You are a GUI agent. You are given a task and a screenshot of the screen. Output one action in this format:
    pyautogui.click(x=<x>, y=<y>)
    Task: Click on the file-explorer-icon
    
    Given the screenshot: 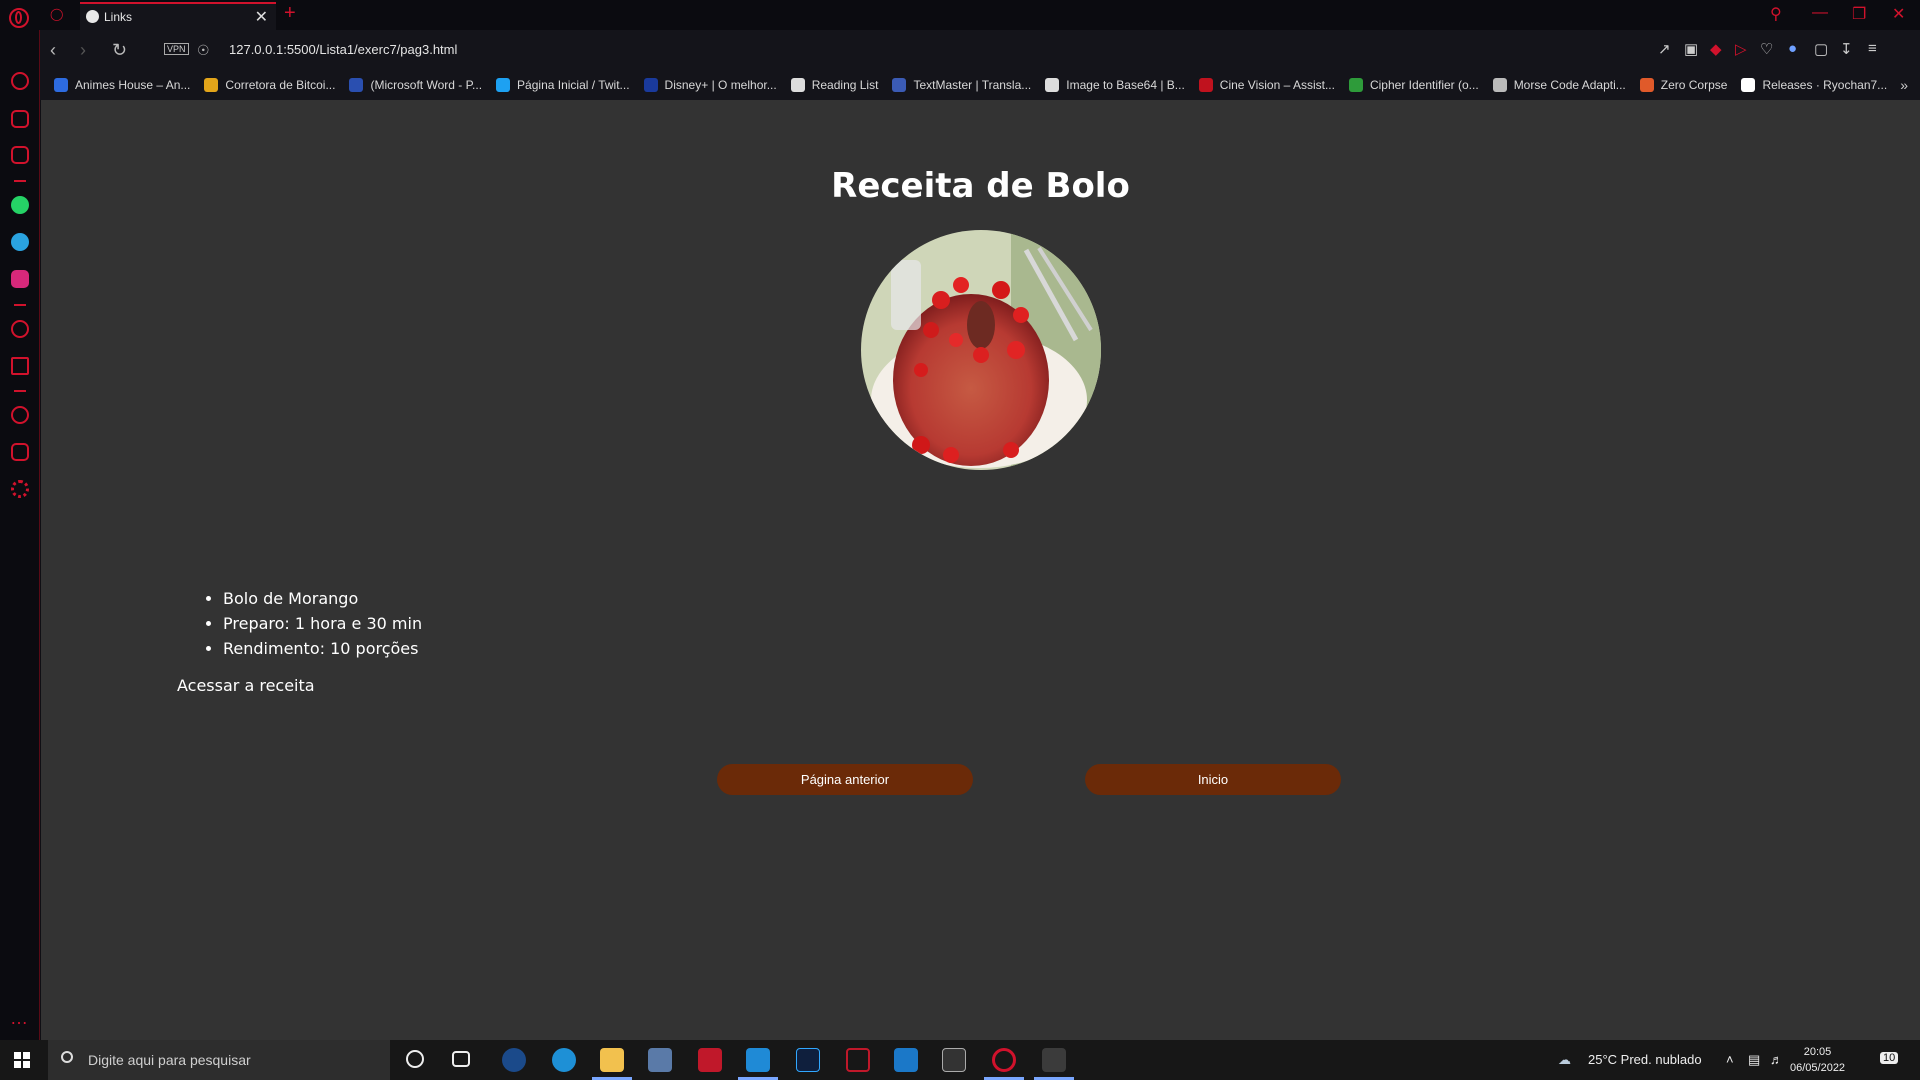 What is the action you would take?
    pyautogui.click(x=612, y=1060)
    